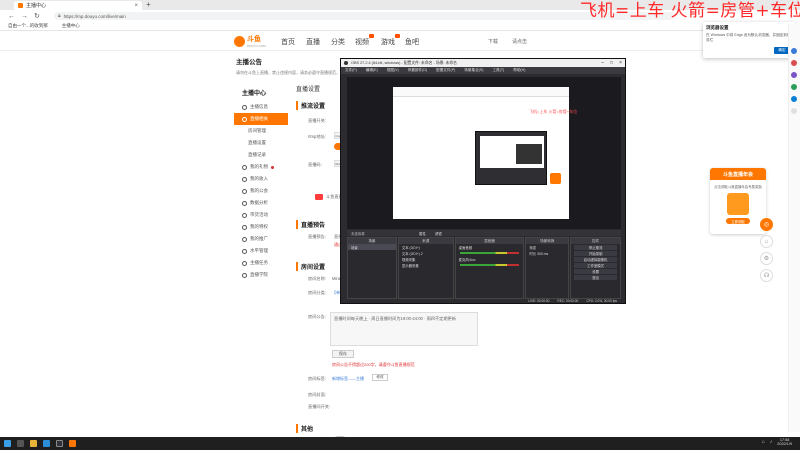  What do you see at coordinates (519, 70) in the screenshot?
I see `obs-menu-item: 帮助(H)` at bounding box center [519, 70].